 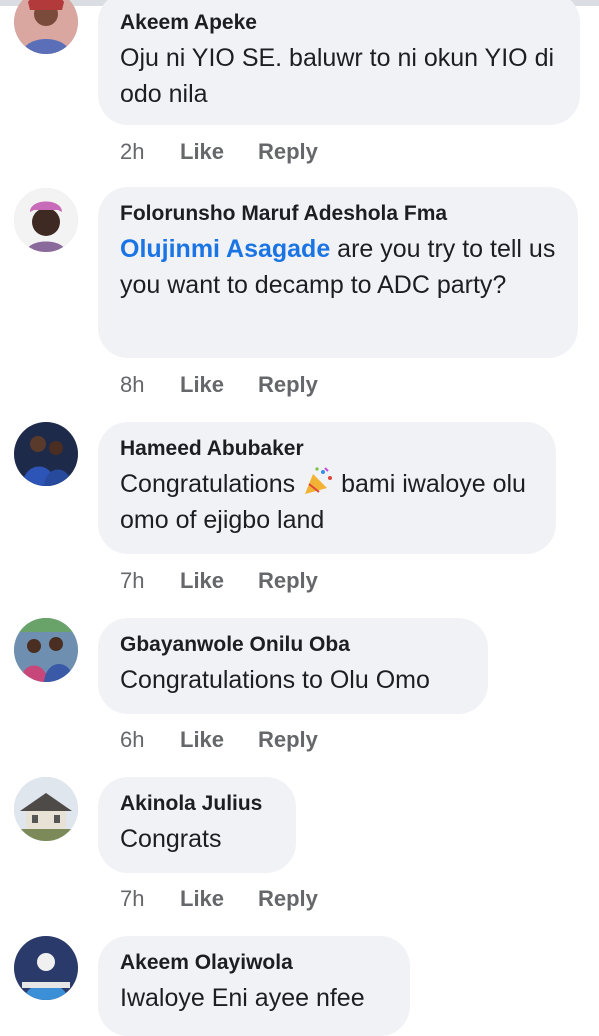 I want to click on comment-text: Iwaloye Eni ayee nfee, so click(x=242, y=998).